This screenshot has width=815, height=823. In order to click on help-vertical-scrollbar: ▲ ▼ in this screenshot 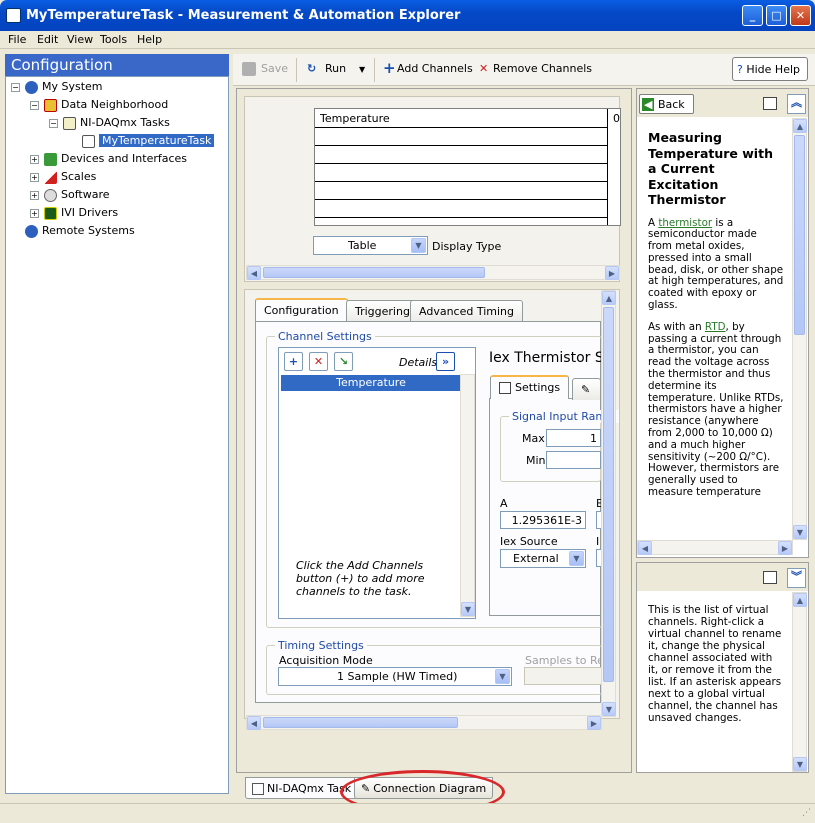, I will do `click(799, 329)`.